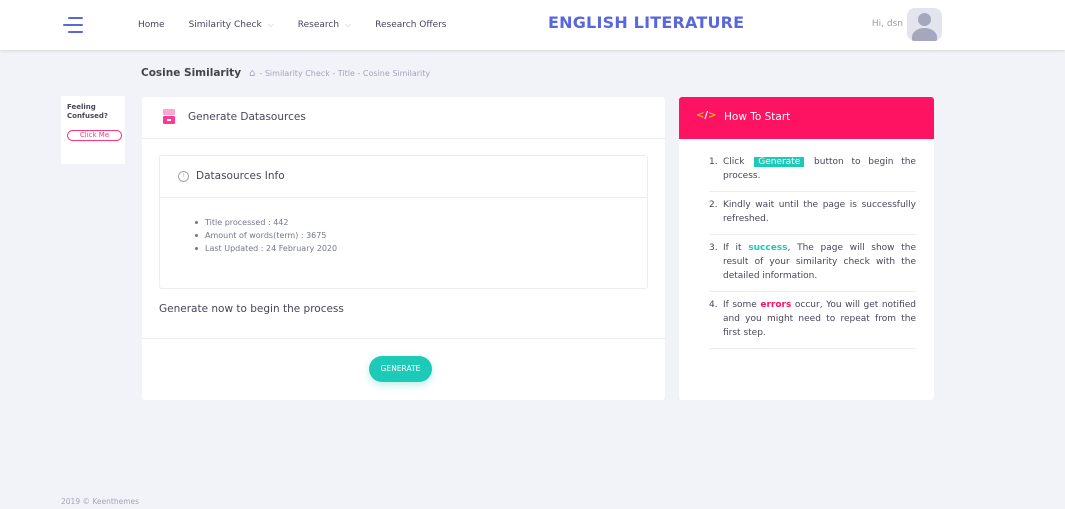 Image resolution: width=1065 pixels, height=509 pixels. I want to click on datasource-icon, so click(169, 117).